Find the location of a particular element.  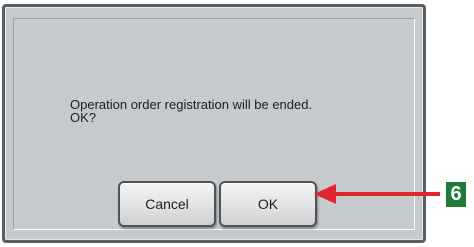

message-line-2: OK? is located at coordinates (83, 117).